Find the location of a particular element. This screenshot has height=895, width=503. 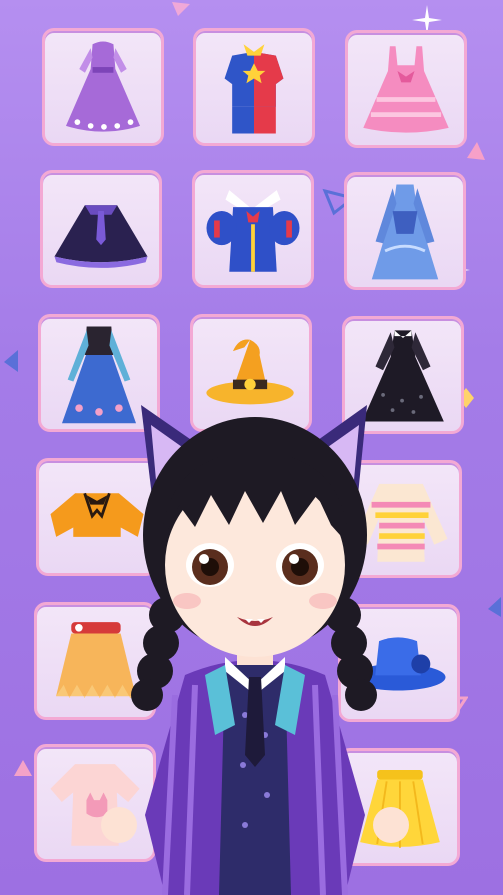

pink-dress-icon is located at coordinates (406, 89).